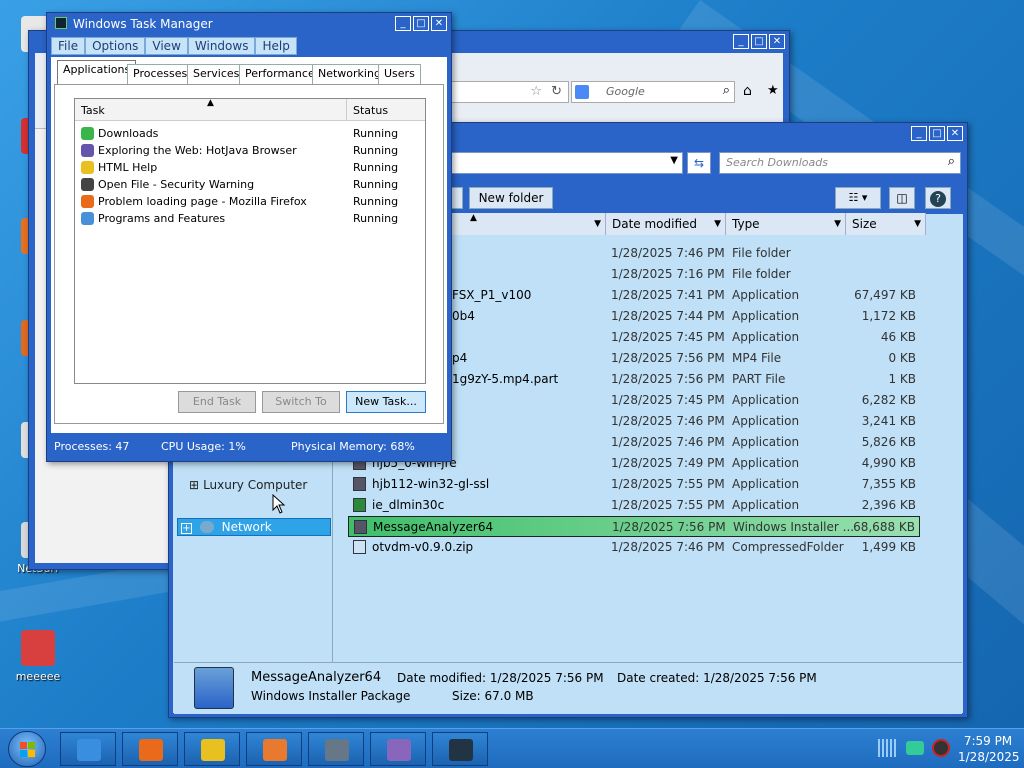 This screenshot has width=1024, height=768. What do you see at coordinates (747, 91) in the screenshot?
I see `home-icon: ⌂` at bounding box center [747, 91].